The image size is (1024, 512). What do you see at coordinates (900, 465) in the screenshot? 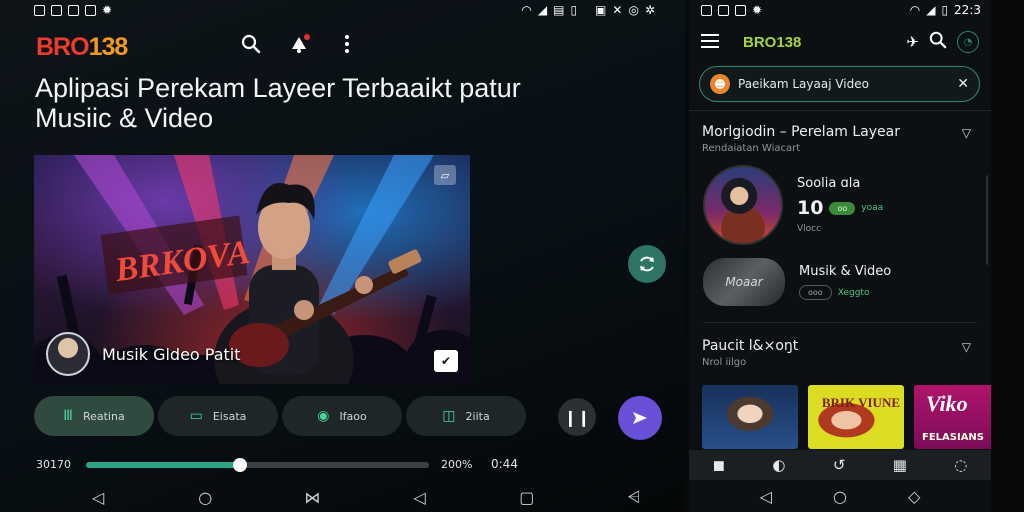
I see `tab-library-icon: ▦` at bounding box center [900, 465].